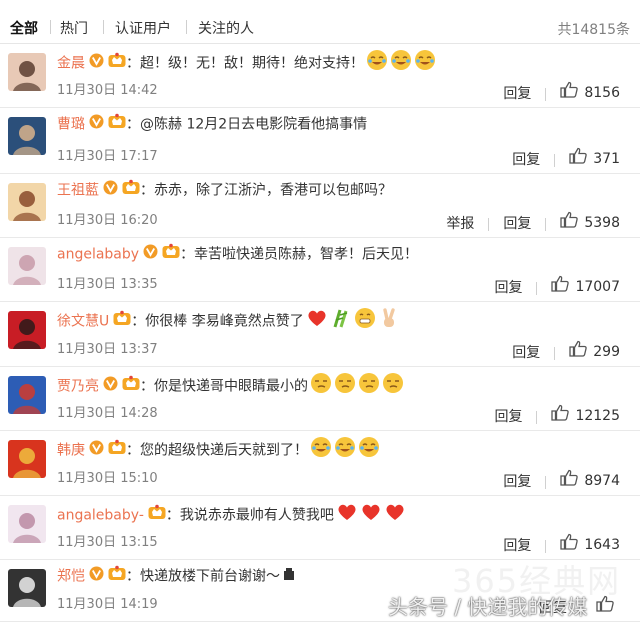 This screenshot has width=640, height=622. I want to click on comment-line: angalebaby- ：我说赤赤最帅有人赞我吧, so click(231, 512).